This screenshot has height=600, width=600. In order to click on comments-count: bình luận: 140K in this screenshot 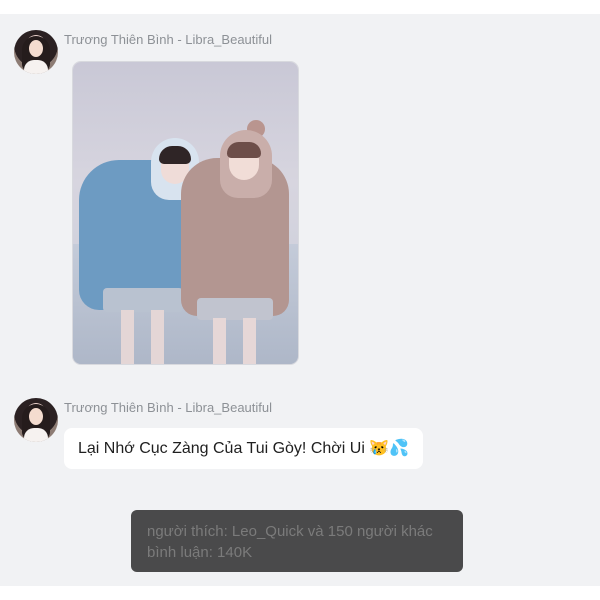, I will do `click(200, 552)`.